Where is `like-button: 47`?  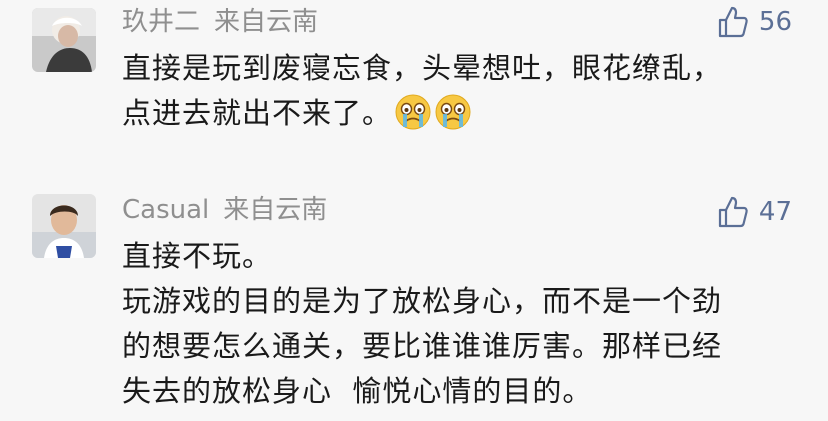
like-button: 47 is located at coordinates (754, 212).